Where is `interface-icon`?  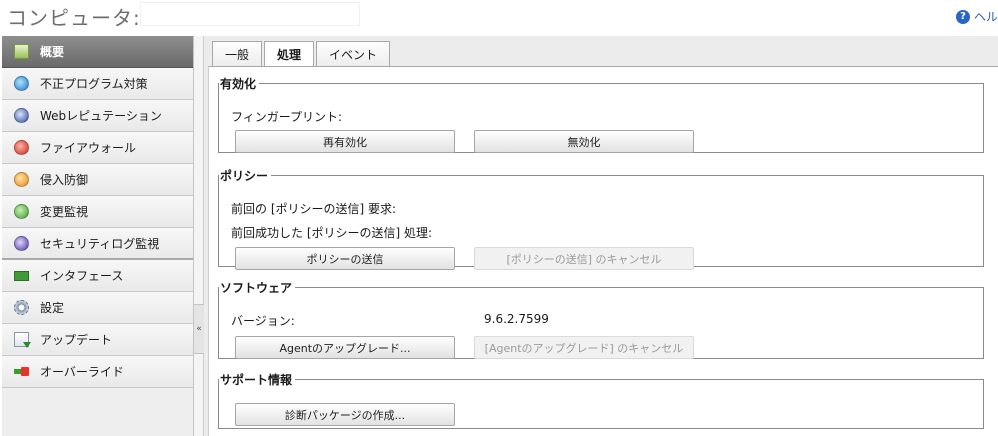
interface-icon is located at coordinates (21, 275).